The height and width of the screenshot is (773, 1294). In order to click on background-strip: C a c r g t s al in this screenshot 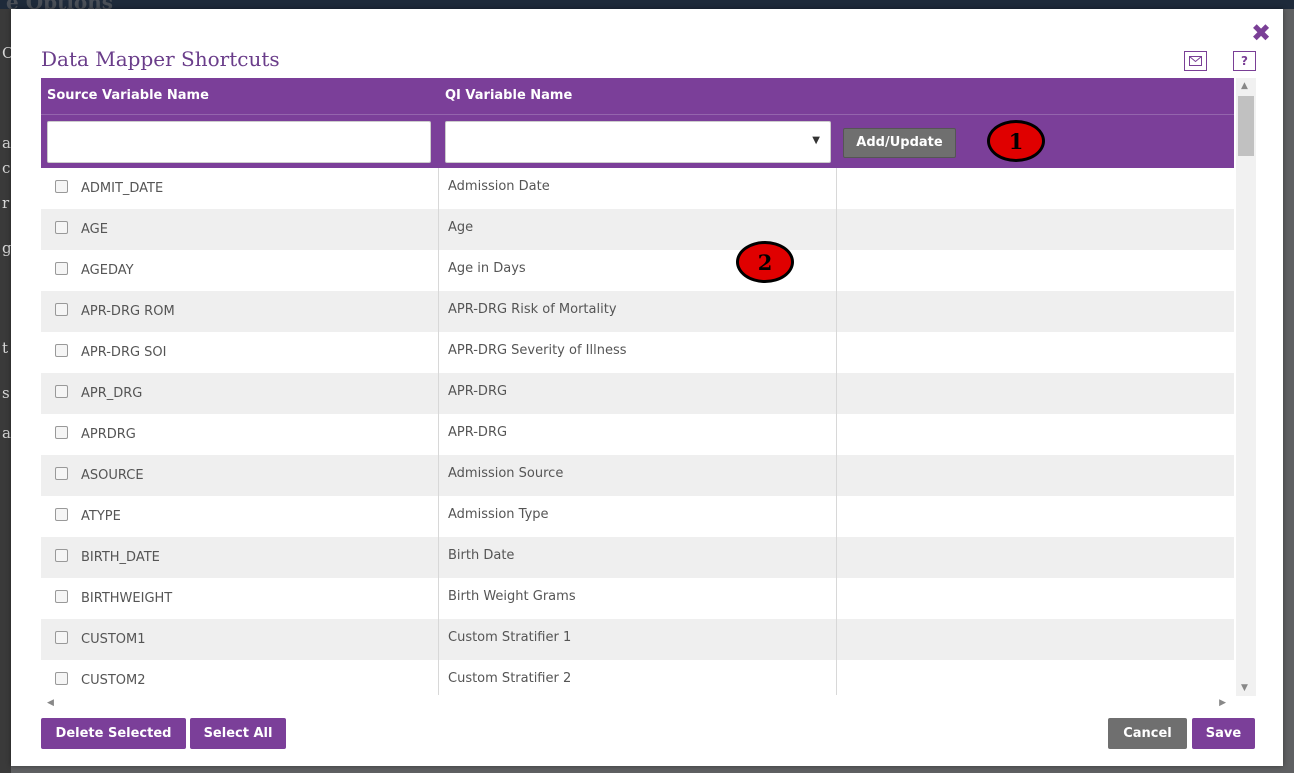, I will do `click(8, 391)`.